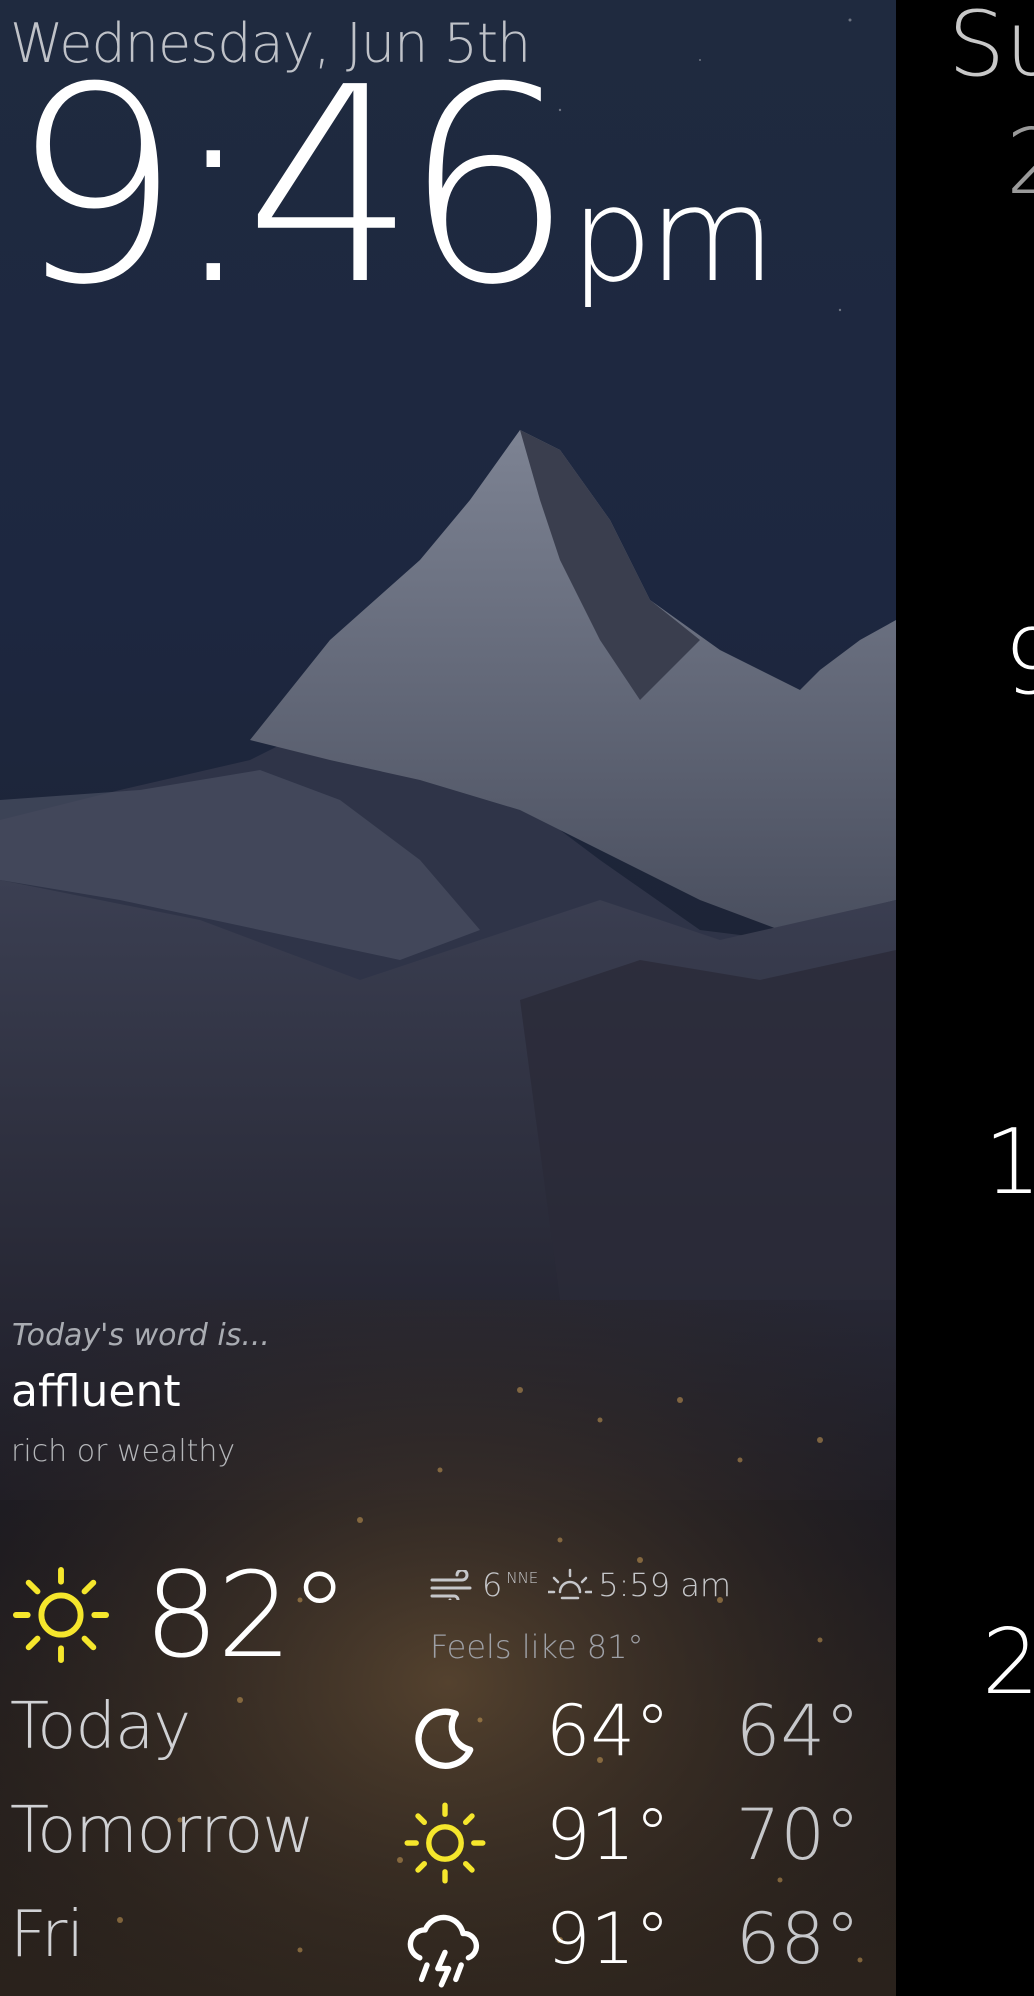  I want to click on partial-label-1: Su, so click(991, 48).